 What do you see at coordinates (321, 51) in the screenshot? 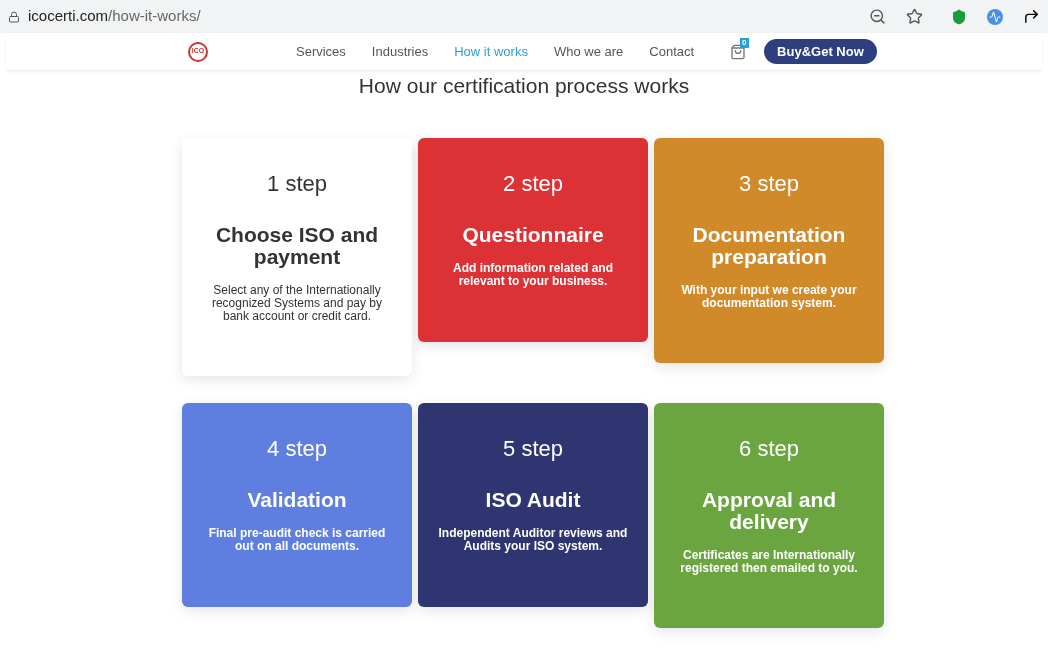
I see `nav-link: Services` at bounding box center [321, 51].